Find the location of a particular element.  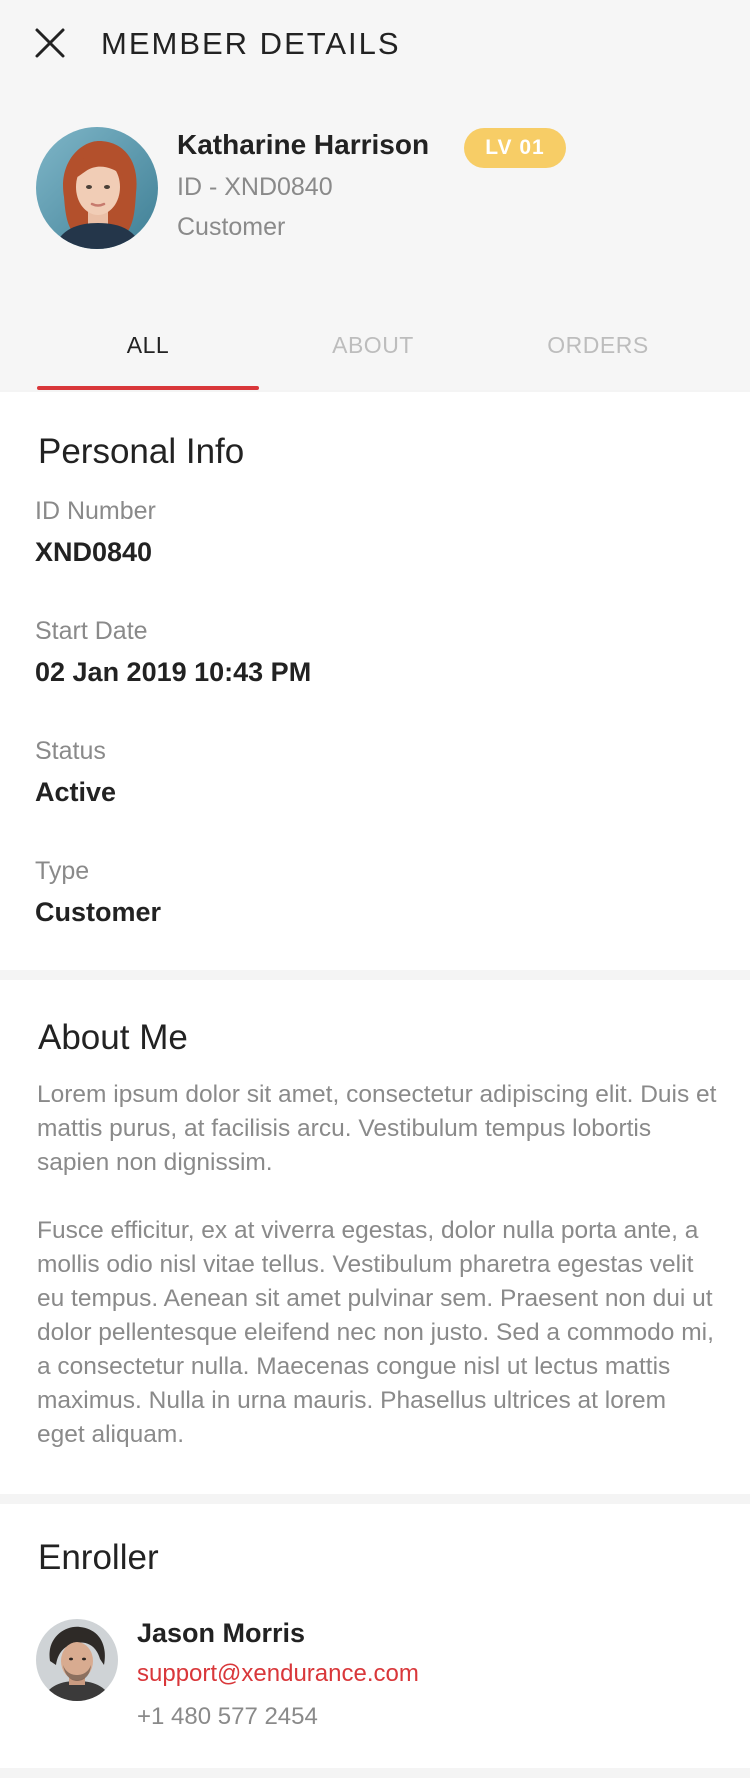

active-tab-indicator is located at coordinates (148, 388).